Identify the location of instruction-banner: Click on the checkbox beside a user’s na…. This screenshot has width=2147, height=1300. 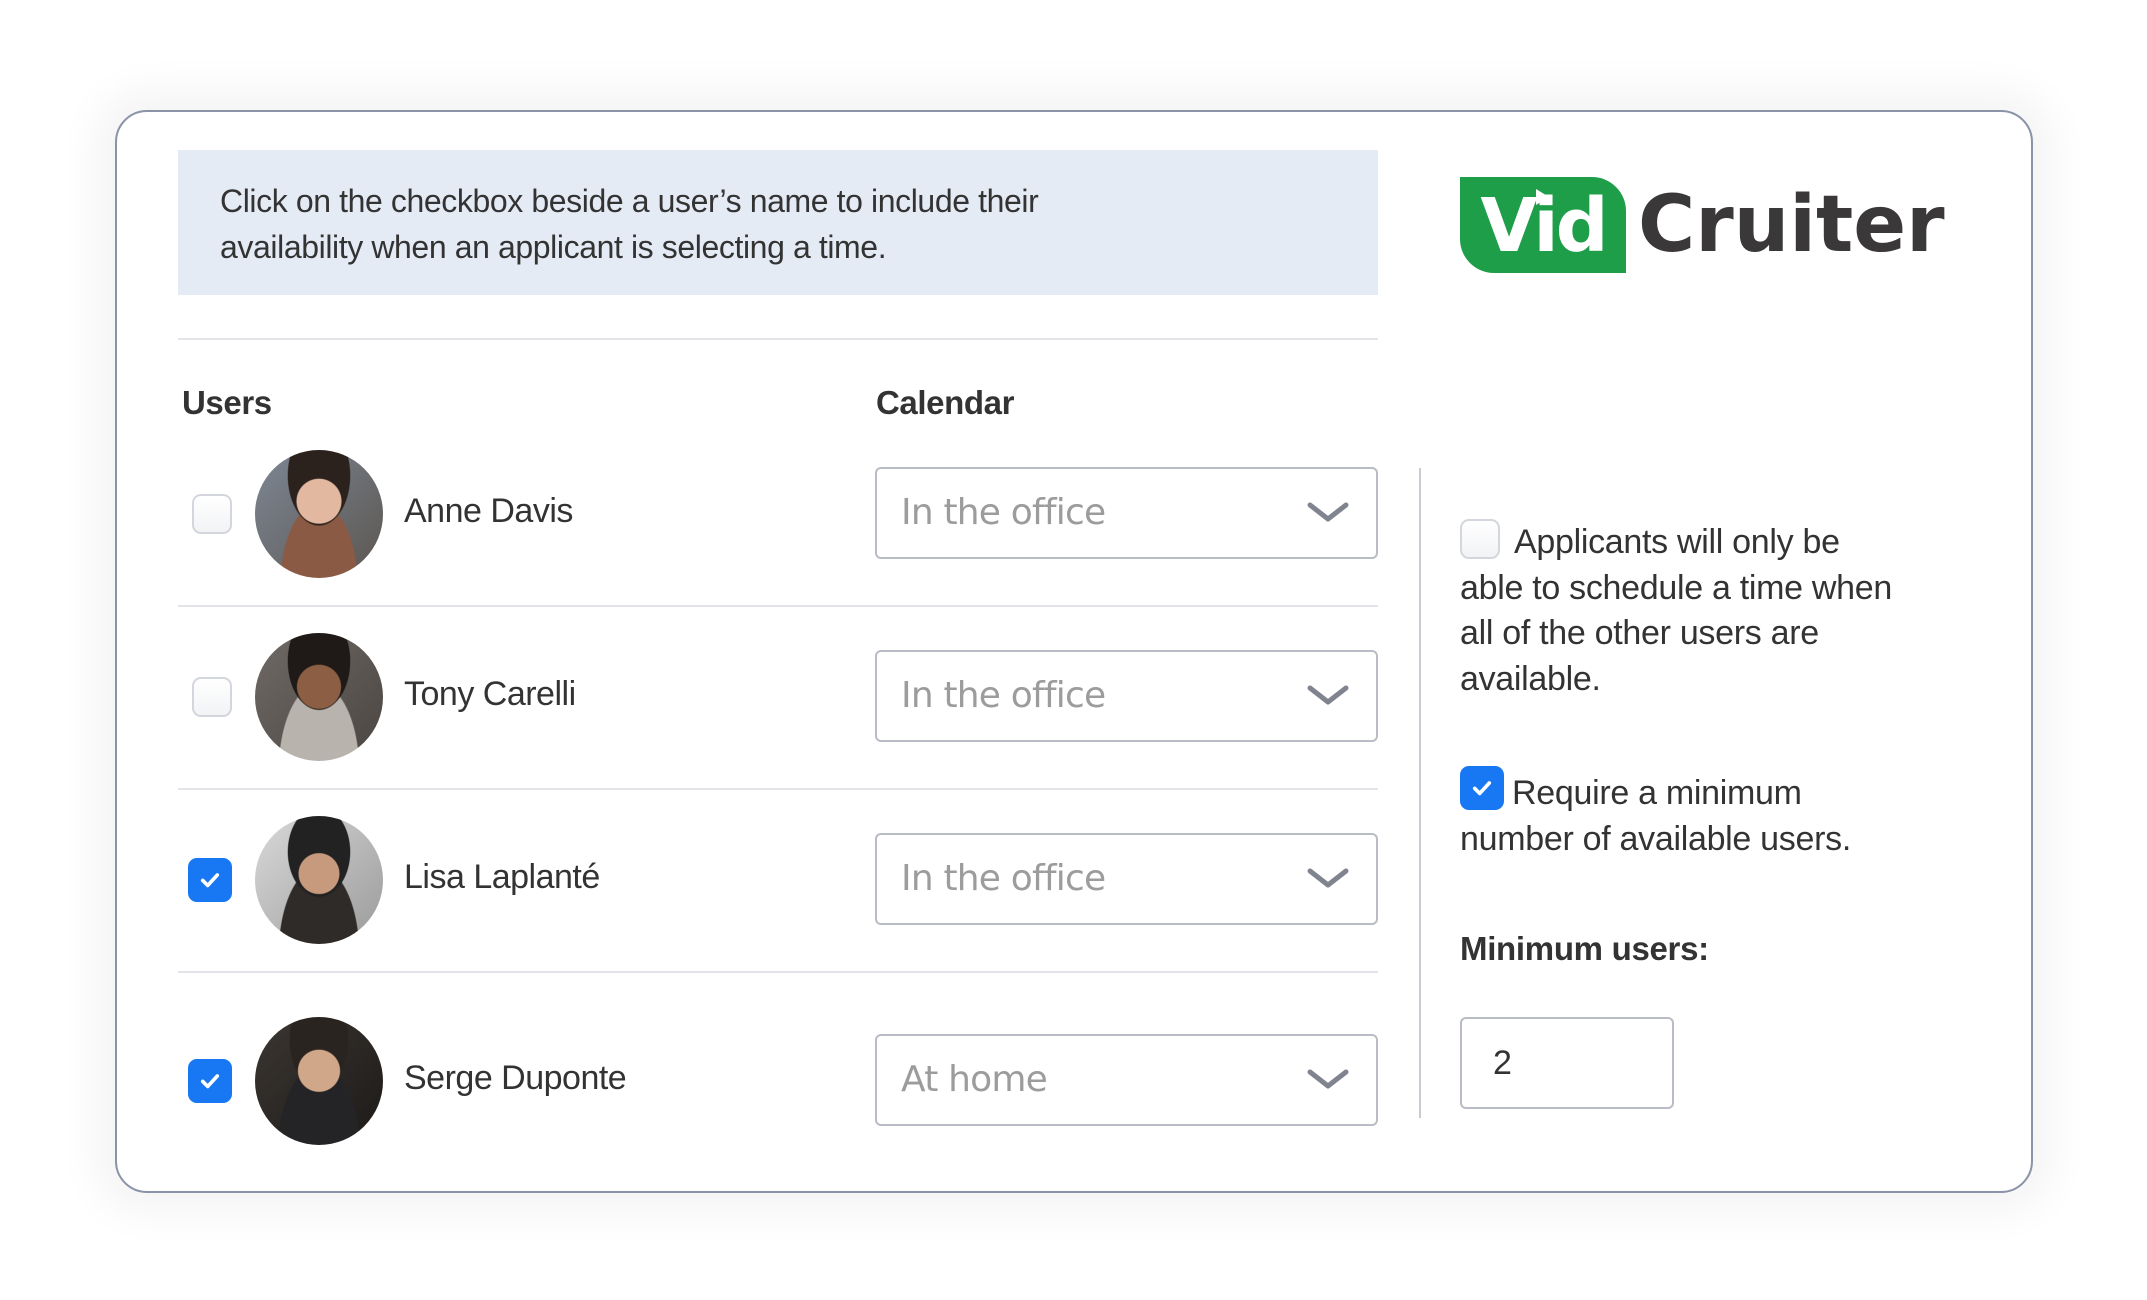
(778, 222).